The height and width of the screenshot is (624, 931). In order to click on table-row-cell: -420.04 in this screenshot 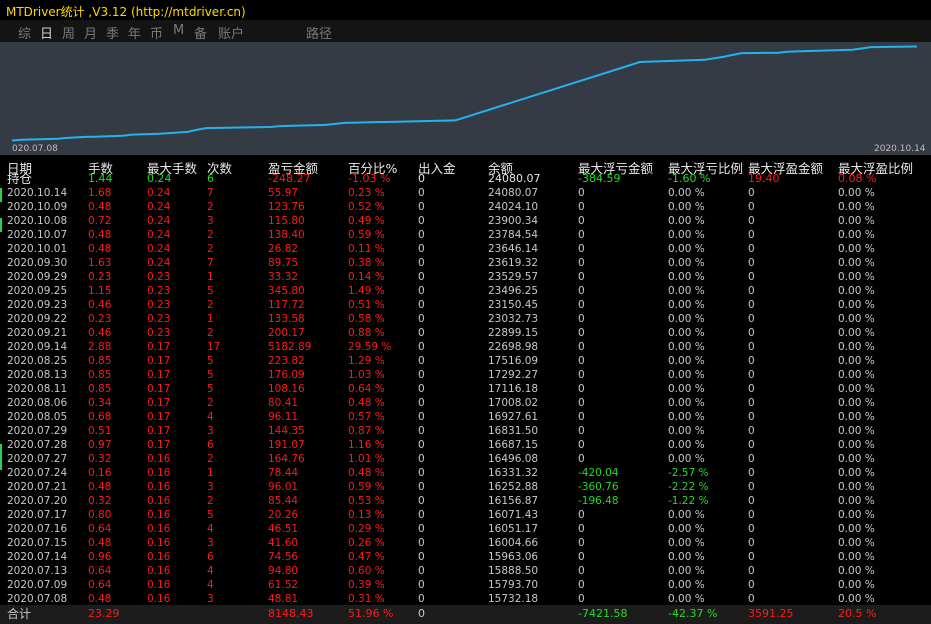, I will do `click(598, 473)`.